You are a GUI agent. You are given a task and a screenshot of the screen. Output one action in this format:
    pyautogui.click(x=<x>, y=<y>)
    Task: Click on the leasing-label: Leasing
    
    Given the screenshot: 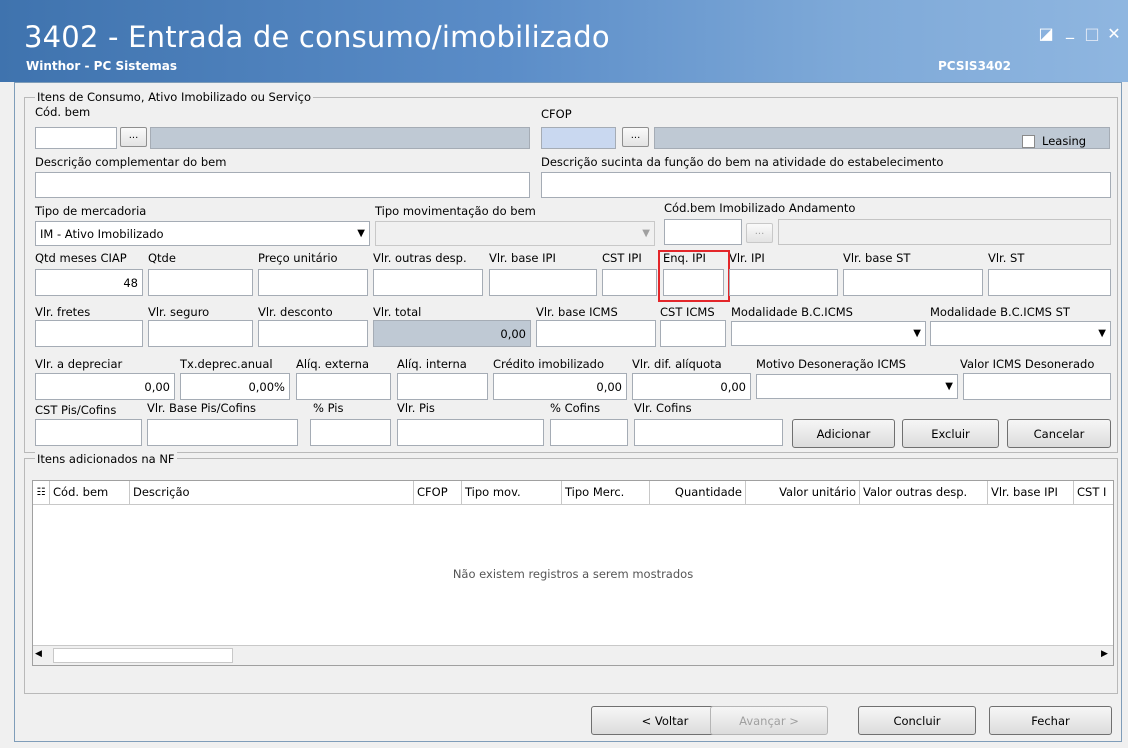 What is the action you would take?
    pyautogui.click(x=1064, y=141)
    